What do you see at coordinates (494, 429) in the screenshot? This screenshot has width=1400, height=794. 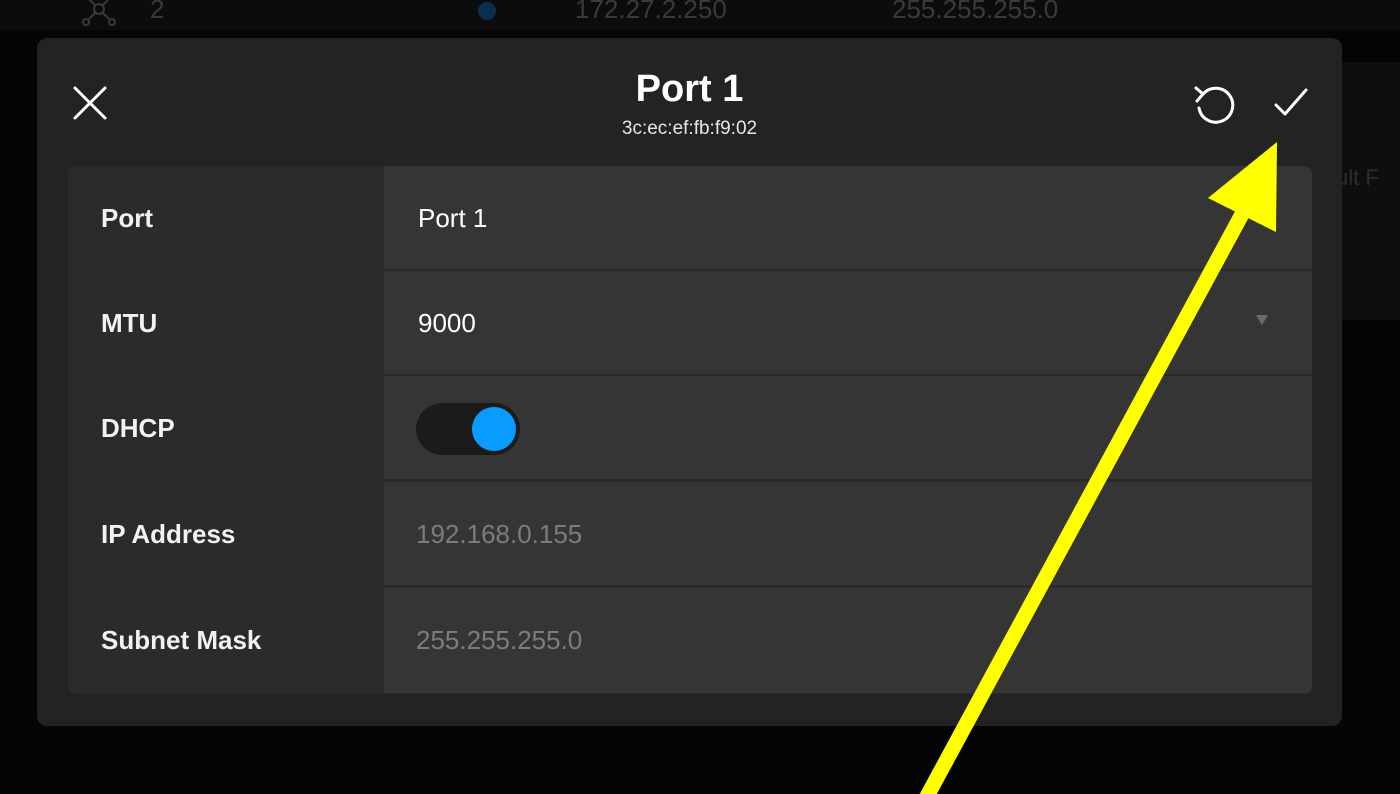 I see `toggle-knob` at bounding box center [494, 429].